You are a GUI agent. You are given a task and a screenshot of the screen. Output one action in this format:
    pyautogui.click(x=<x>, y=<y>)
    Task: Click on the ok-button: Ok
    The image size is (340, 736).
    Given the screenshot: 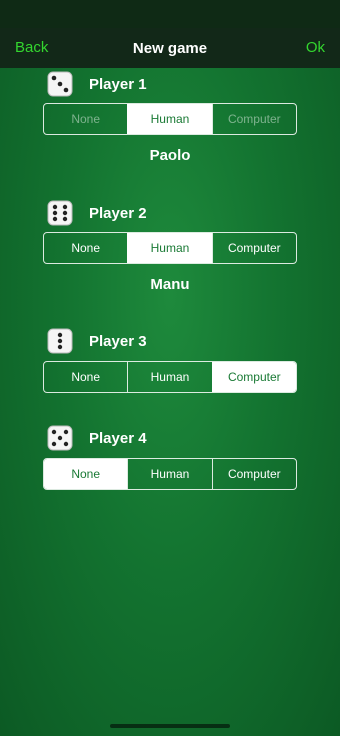 What is the action you would take?
    pyautogui.click(x=315, y=48)
    